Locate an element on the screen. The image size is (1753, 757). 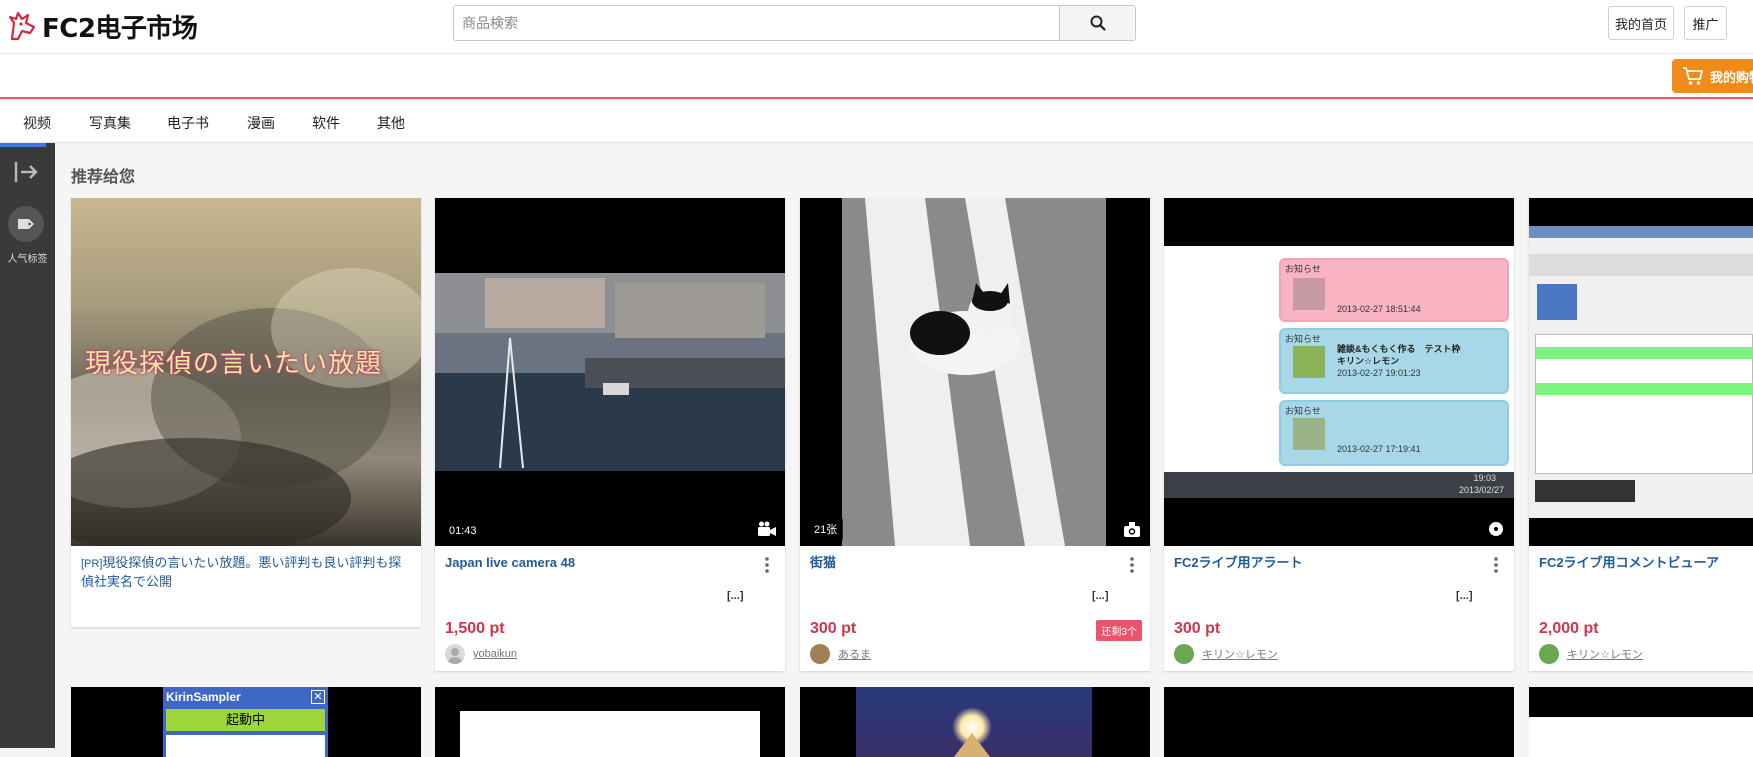
taskbar-time: 19:03 is located at coordinates (1484, 478).